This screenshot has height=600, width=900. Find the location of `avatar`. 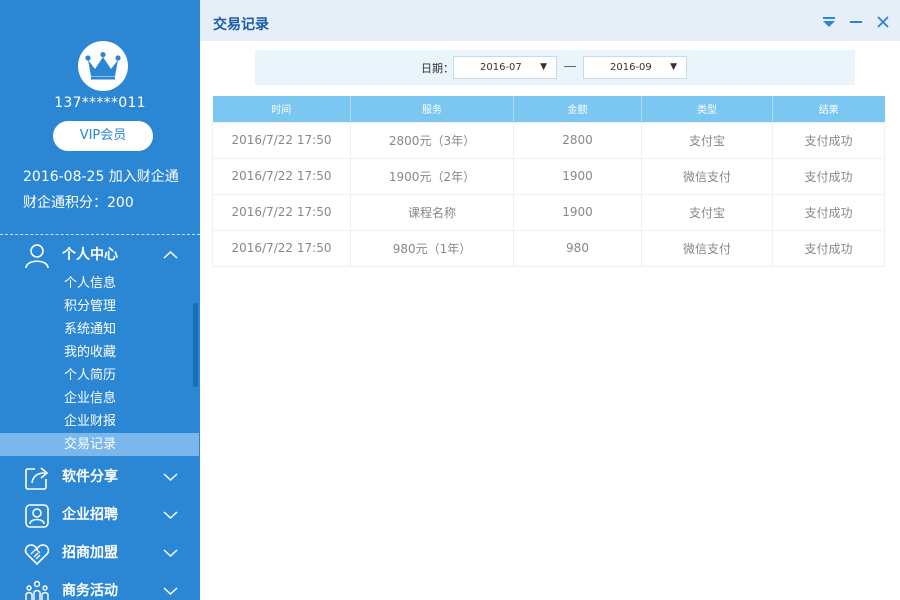

avatar is located at coordinates (103, 66).